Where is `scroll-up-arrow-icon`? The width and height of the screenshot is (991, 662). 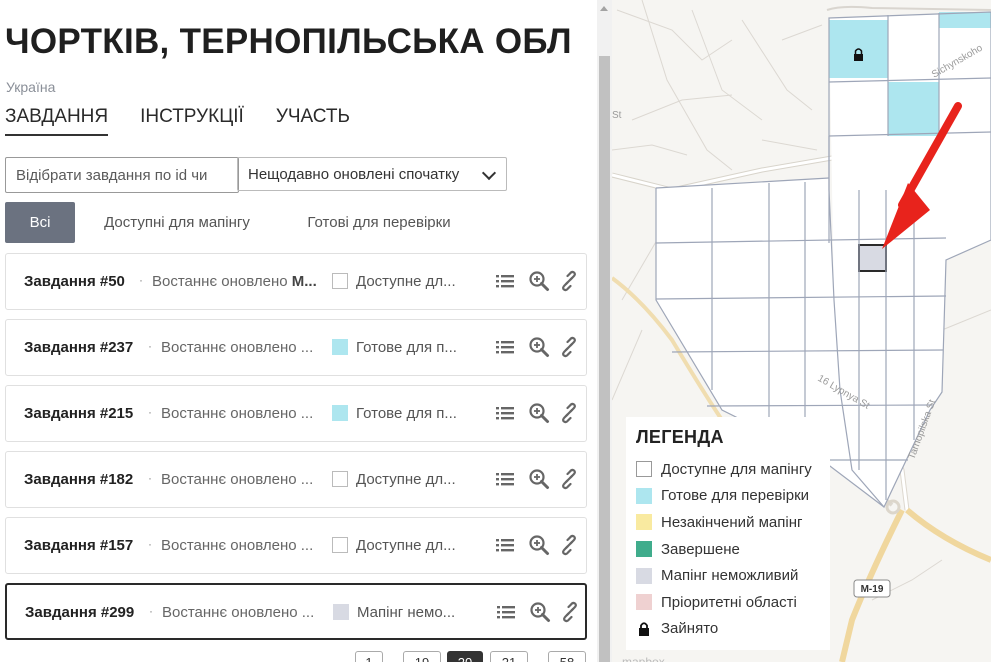 scroll-up-arrow-icon is located at coordinates (604, 8).